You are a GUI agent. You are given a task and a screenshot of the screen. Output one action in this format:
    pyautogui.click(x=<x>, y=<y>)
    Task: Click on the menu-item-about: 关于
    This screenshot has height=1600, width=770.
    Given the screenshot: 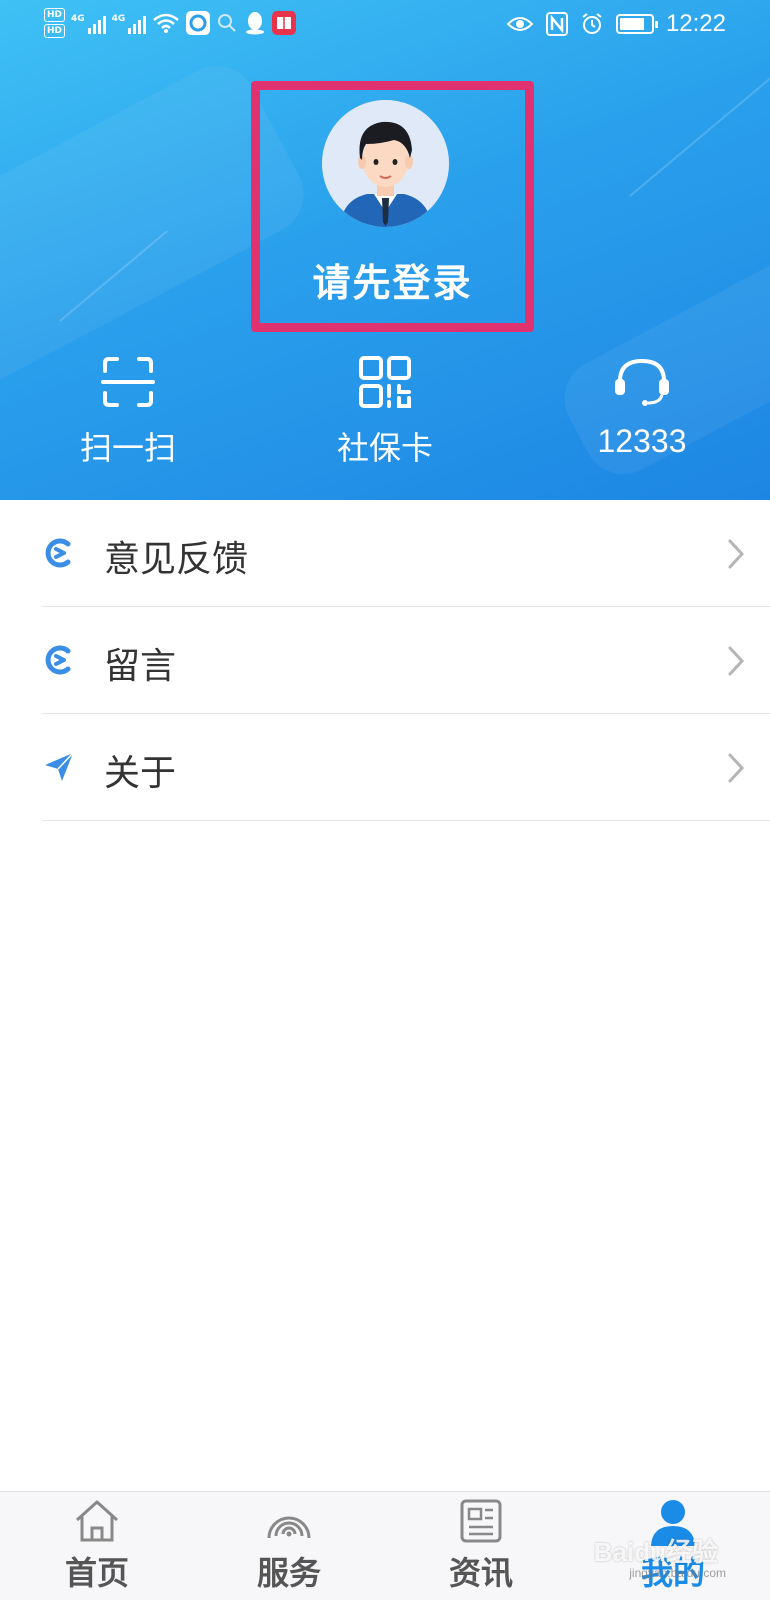 What is the action you would take?
    pyautogui.click(x=406, y=767)
    